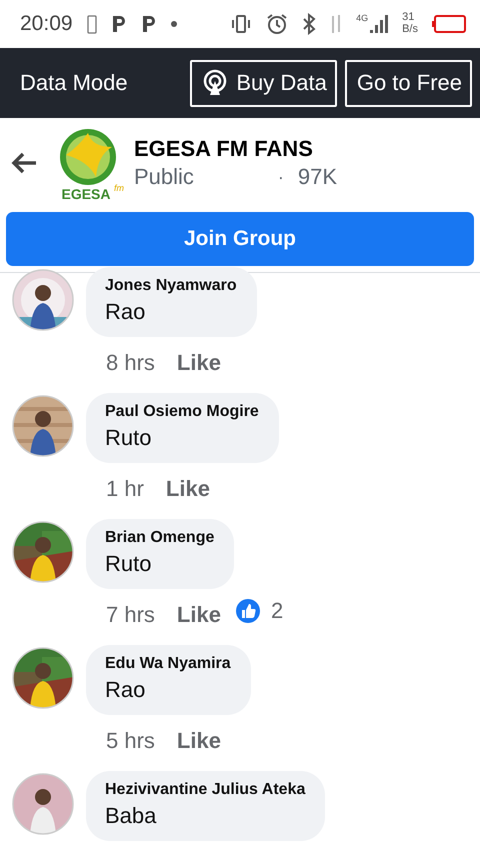 This screenshot has width=480, height=854. I want to click on free-mode-button: Go to Free, so click(408, 83).